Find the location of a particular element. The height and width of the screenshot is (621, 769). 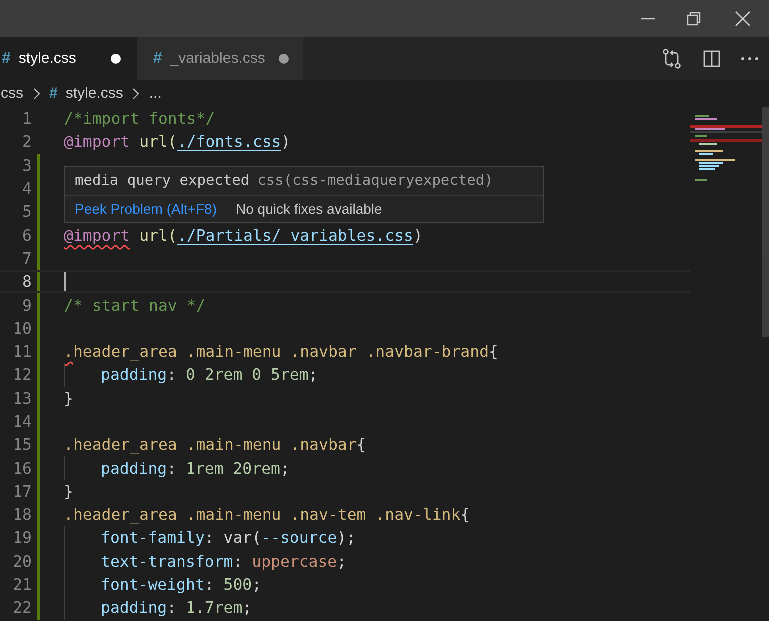

code-line: @import url(./fonts.css) is located at coordinates (177, 142).